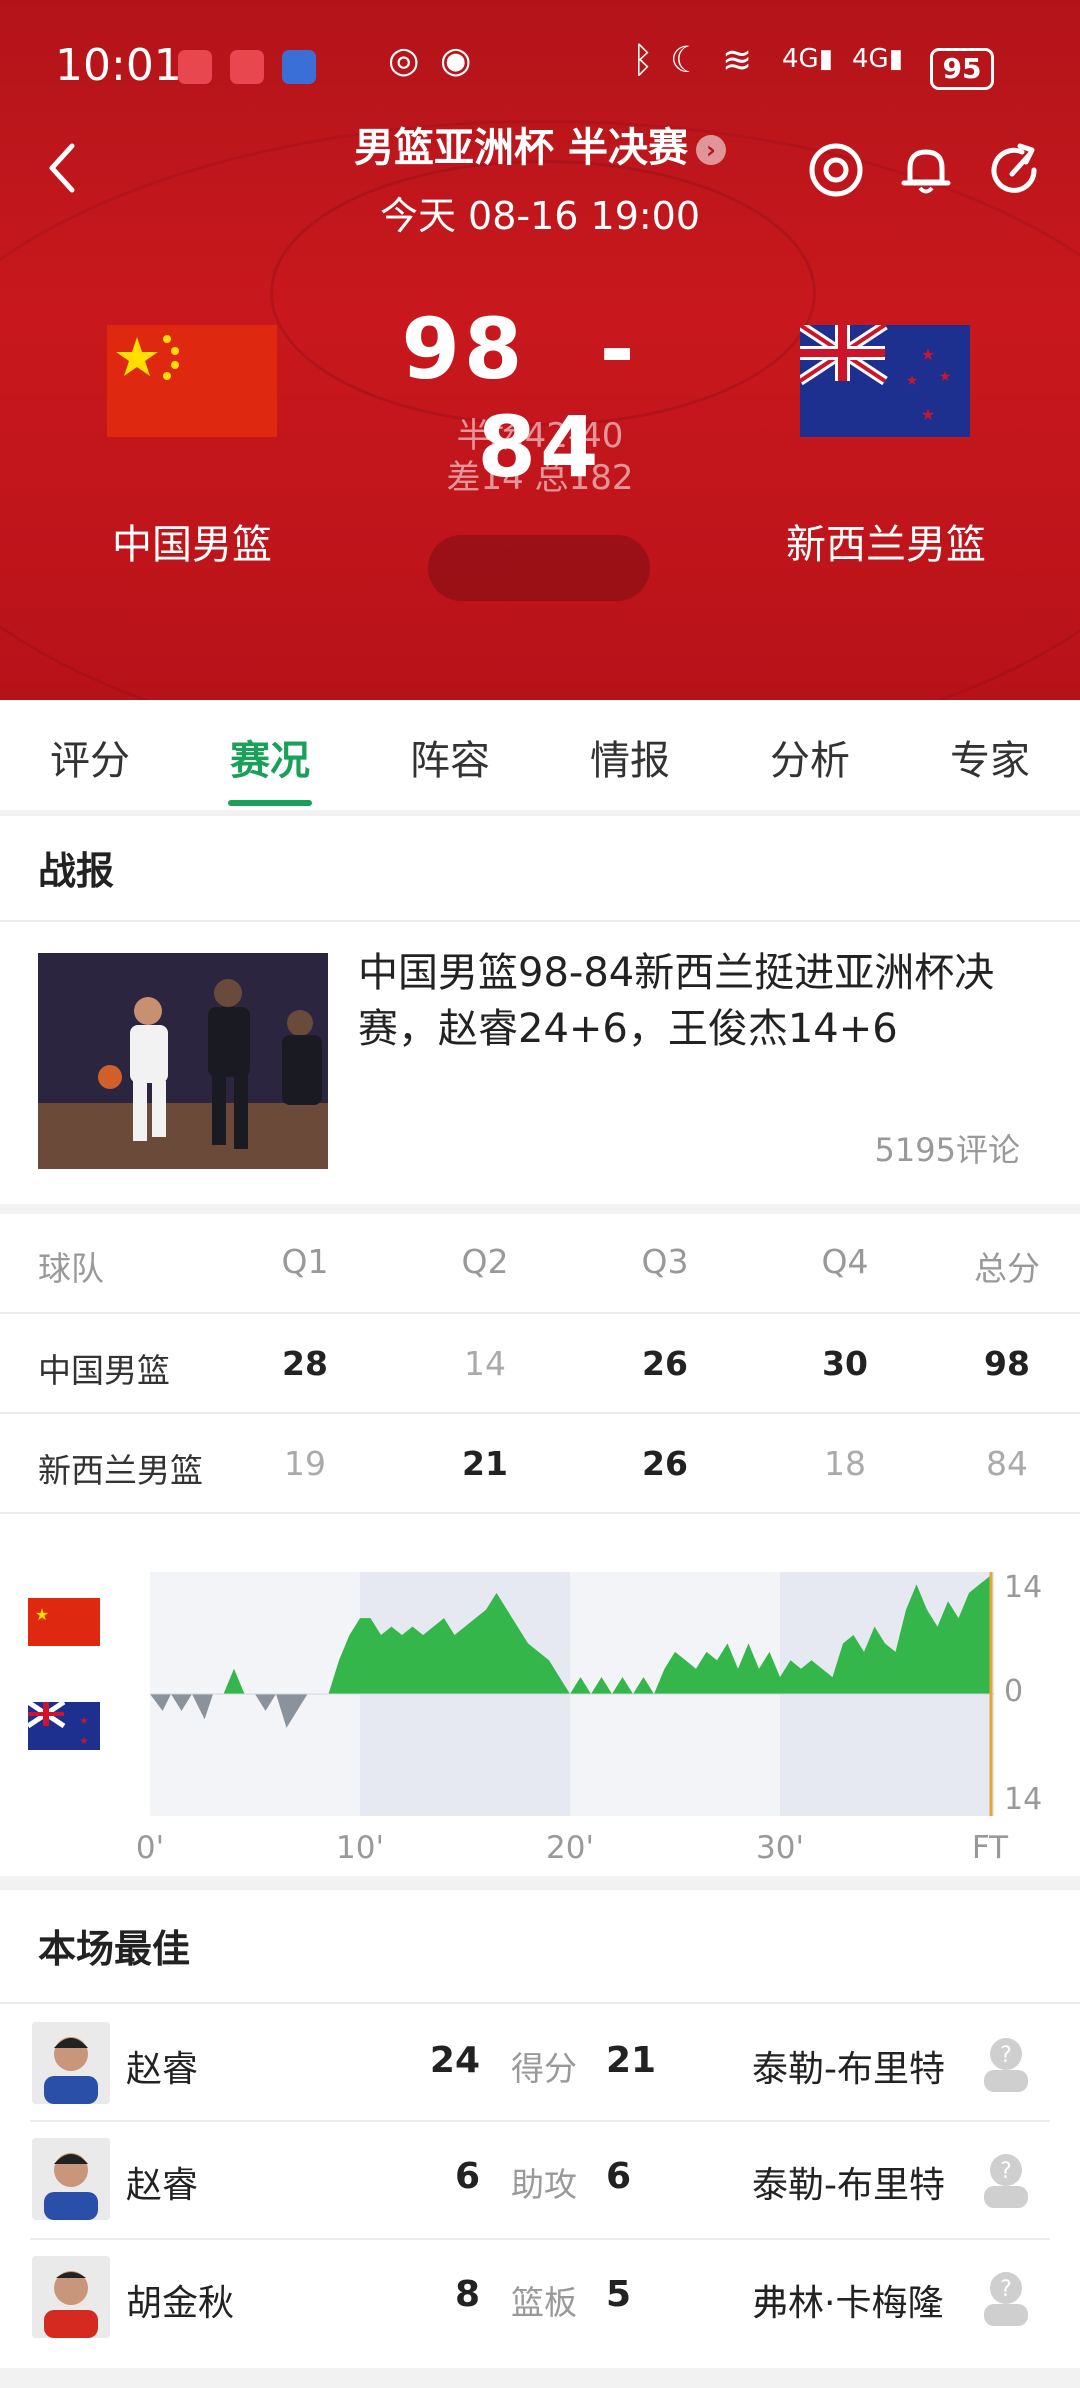 The height and width of the screenshot is (2388, 1080). What do you see at coordinates (544, 2184) in the screenshot?
I see `stat-category: 助攻` at bounding box center [544, 2184].